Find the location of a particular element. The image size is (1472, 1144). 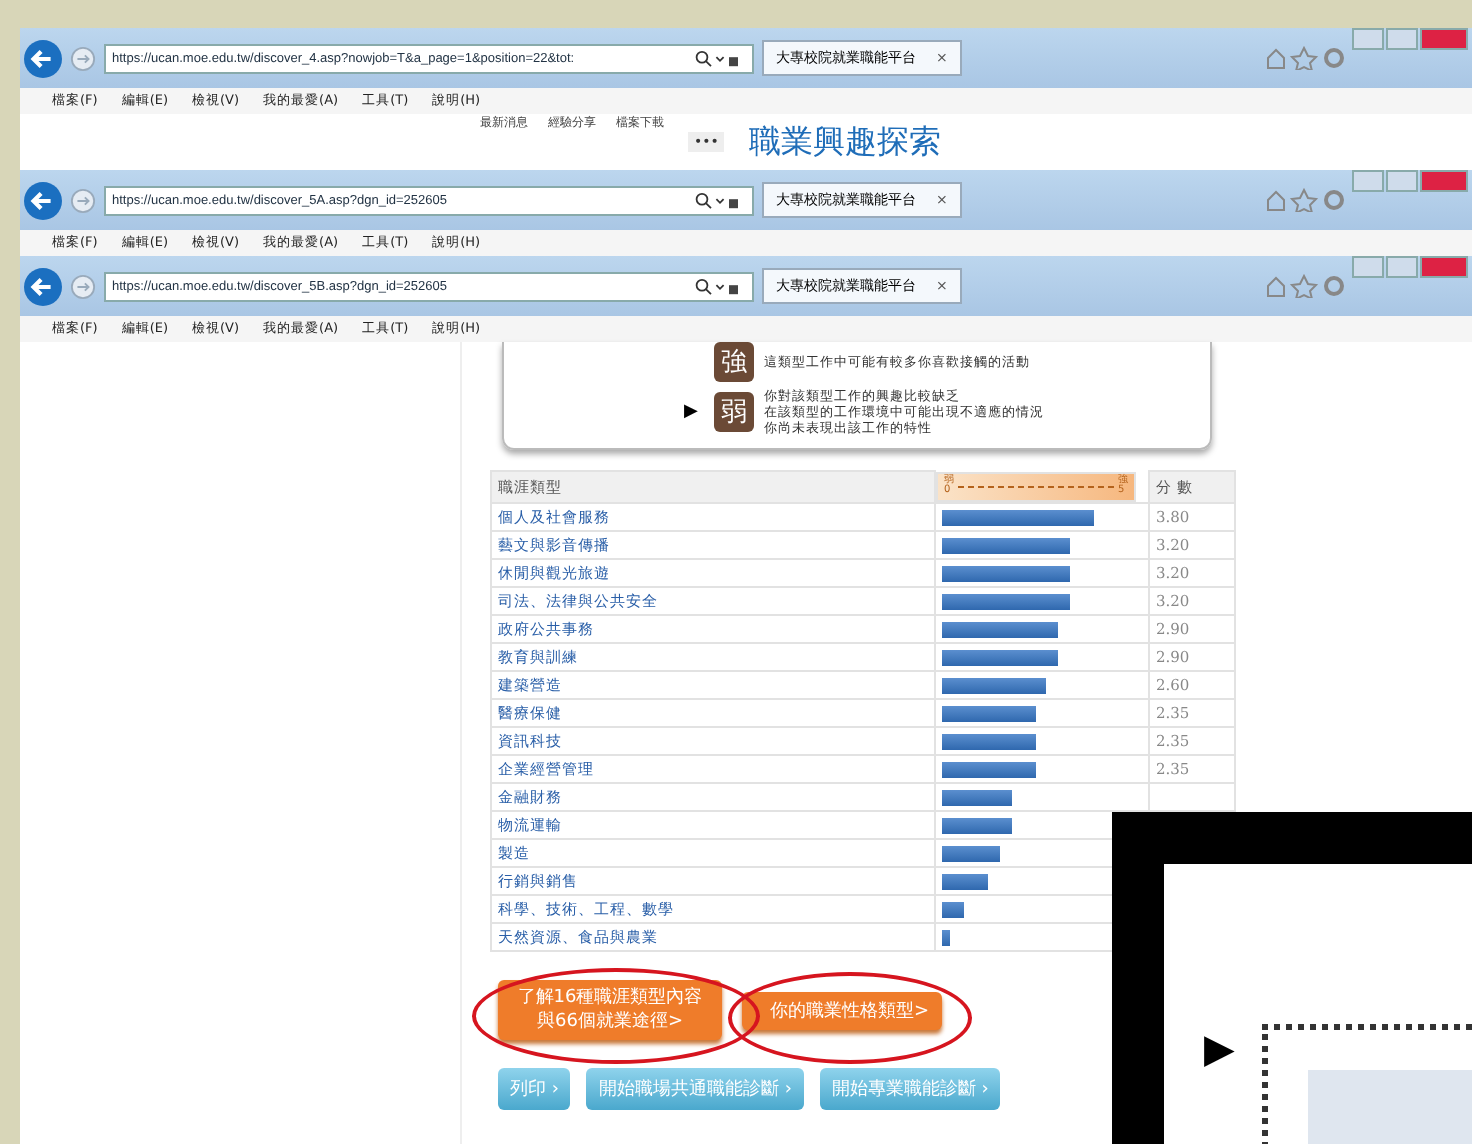

page-heading: 職業興趣探索 is located at coordinates (844, 142).